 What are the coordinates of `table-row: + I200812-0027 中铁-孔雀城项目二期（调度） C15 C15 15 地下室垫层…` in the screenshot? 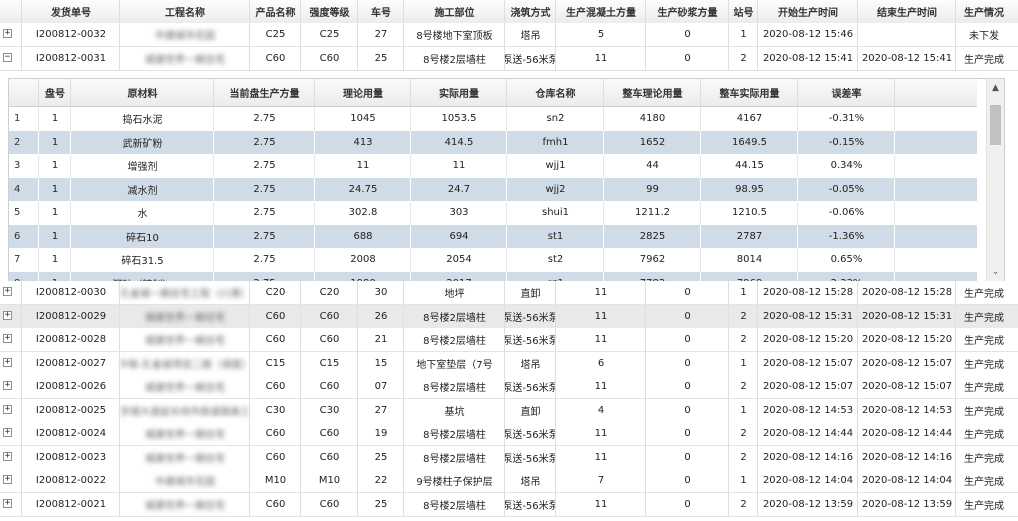 It's located at (509, 363).